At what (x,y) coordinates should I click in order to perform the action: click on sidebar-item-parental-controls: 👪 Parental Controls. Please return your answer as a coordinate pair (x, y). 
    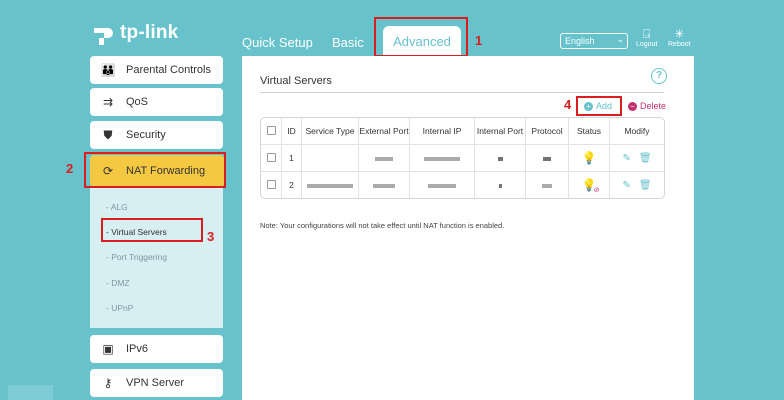
    Looking at the image, I should click on (156, 70).